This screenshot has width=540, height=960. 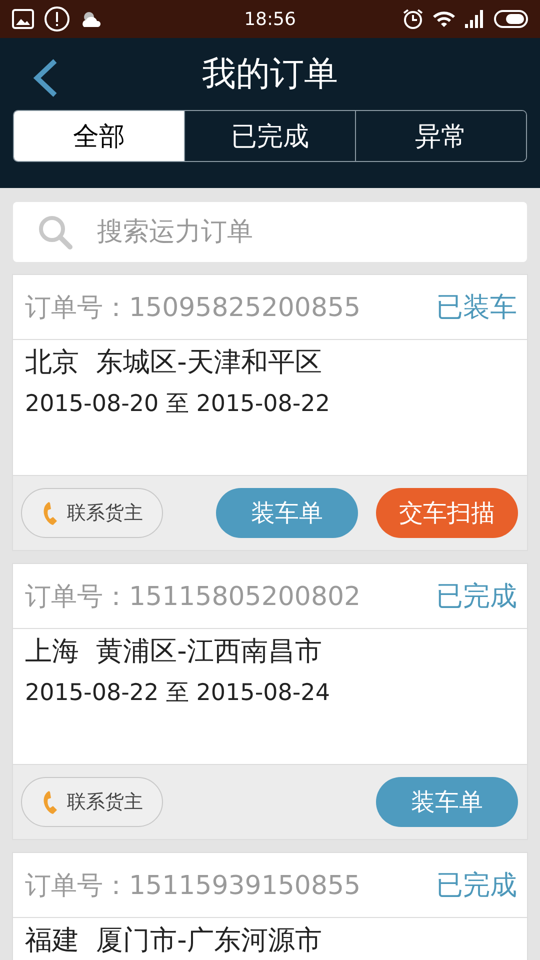 I want to click on search-icon, so click(x=55, y=232).